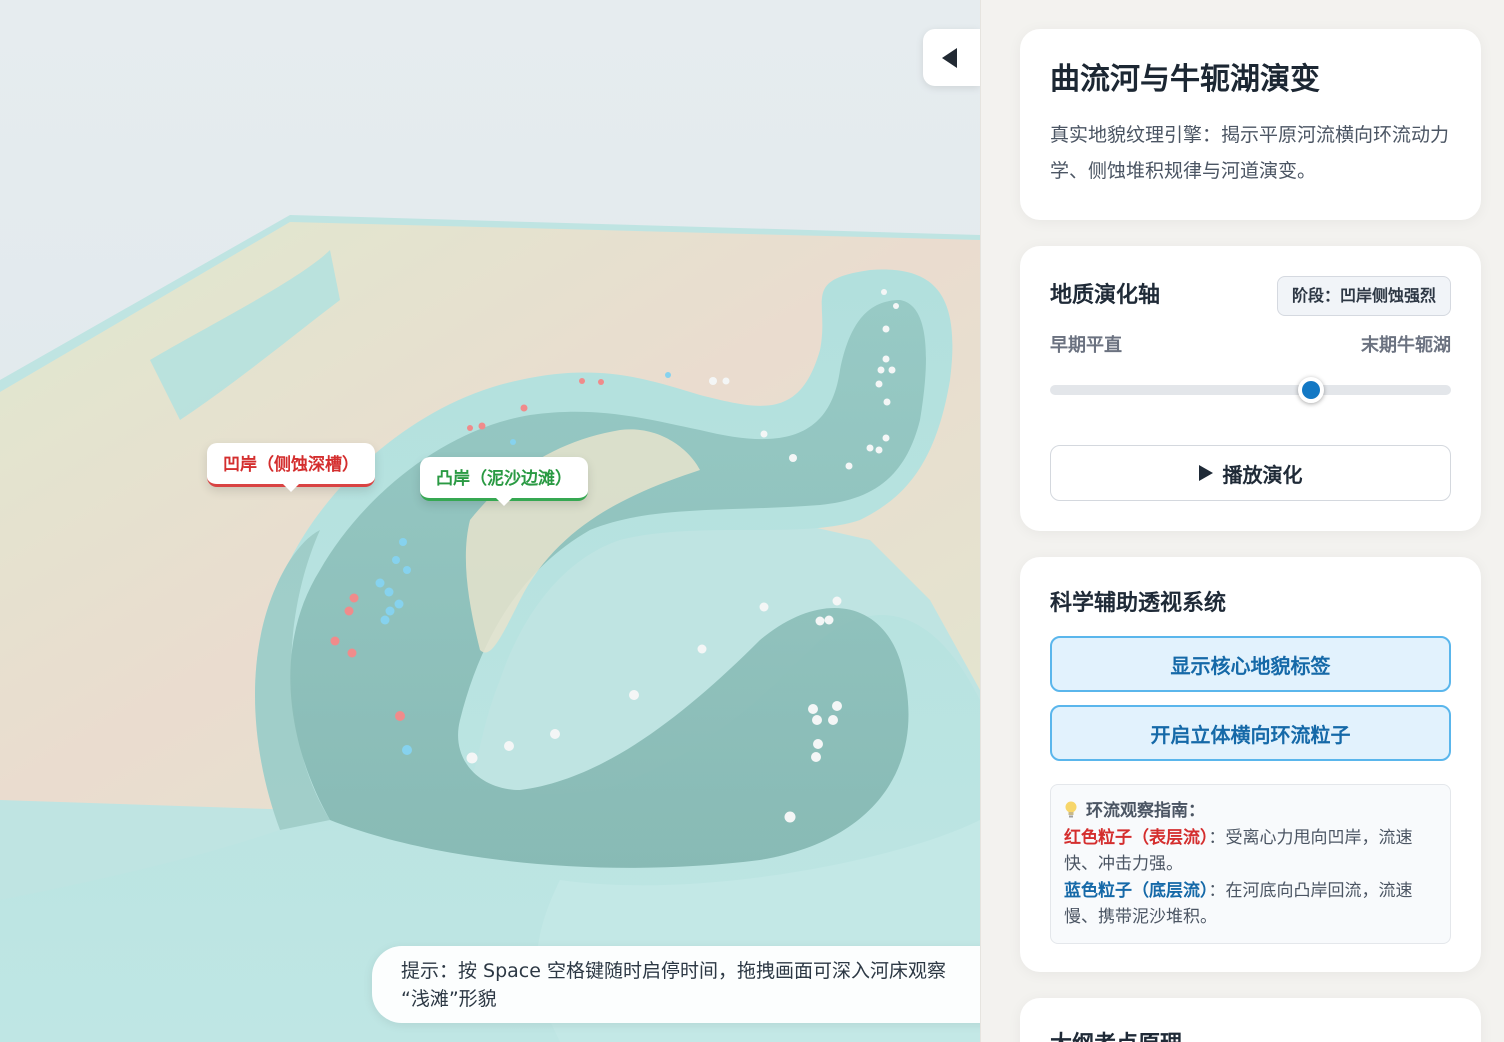 This screenshot has height=1042, width=1504. I want to click on red-particle-name: 红色粒子（表层流）, so click(1136, 837).